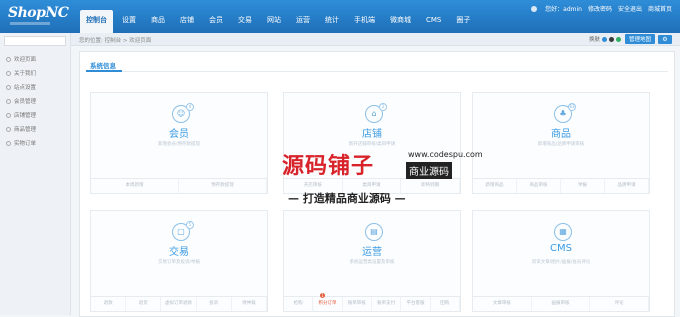  I want to click on card-description: 资讯文章/图片/画报/会员评论, so click(561, 262).